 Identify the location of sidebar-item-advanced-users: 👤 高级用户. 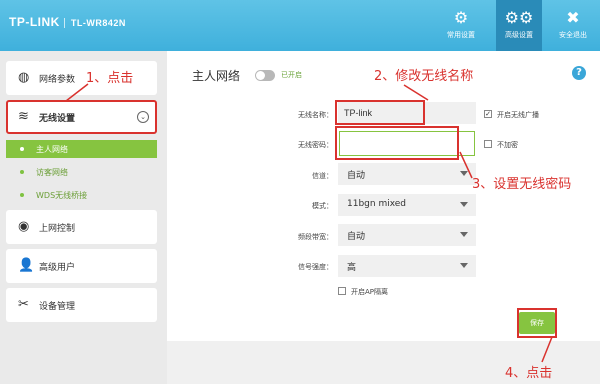
(81, 266).